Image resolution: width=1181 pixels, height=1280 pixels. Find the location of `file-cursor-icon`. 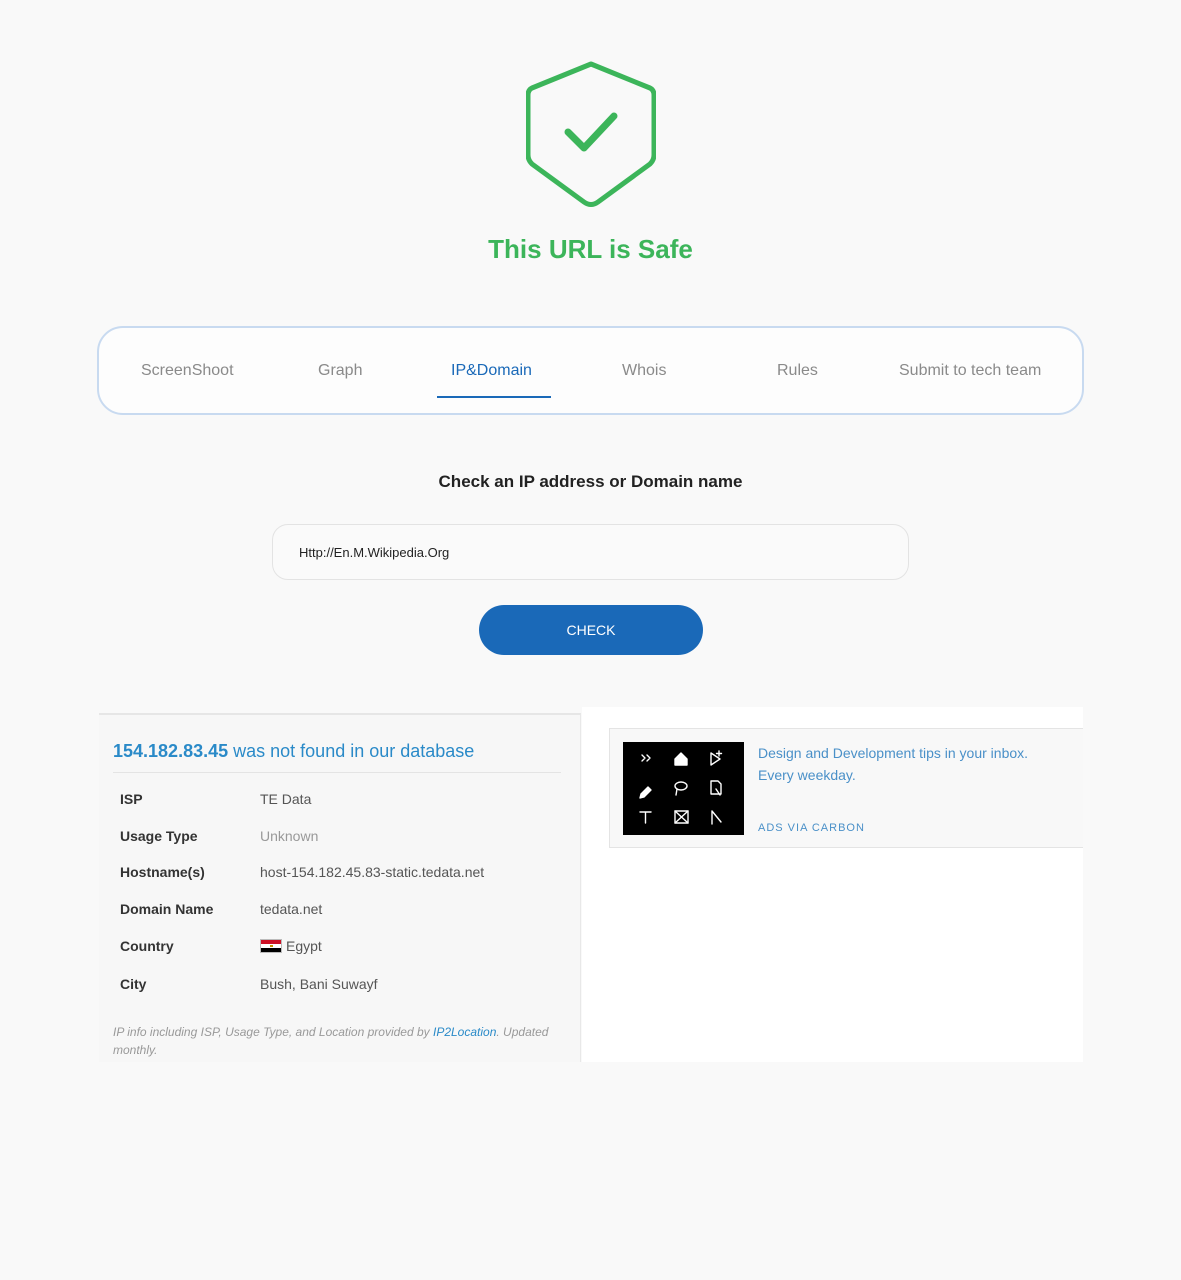

file-cursor-icon is located at coordinates (716, 788).